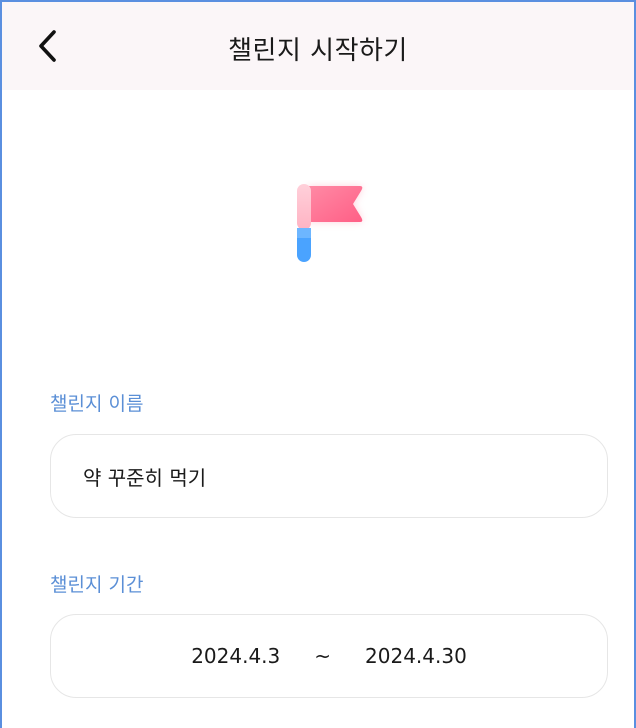 The width and height of the screenshot is (636, 728). What do you see at coordinates (318, 51) in the screenshot?
I see `page-title: 챌린지 시작하기` at bounding box center [318, 51].